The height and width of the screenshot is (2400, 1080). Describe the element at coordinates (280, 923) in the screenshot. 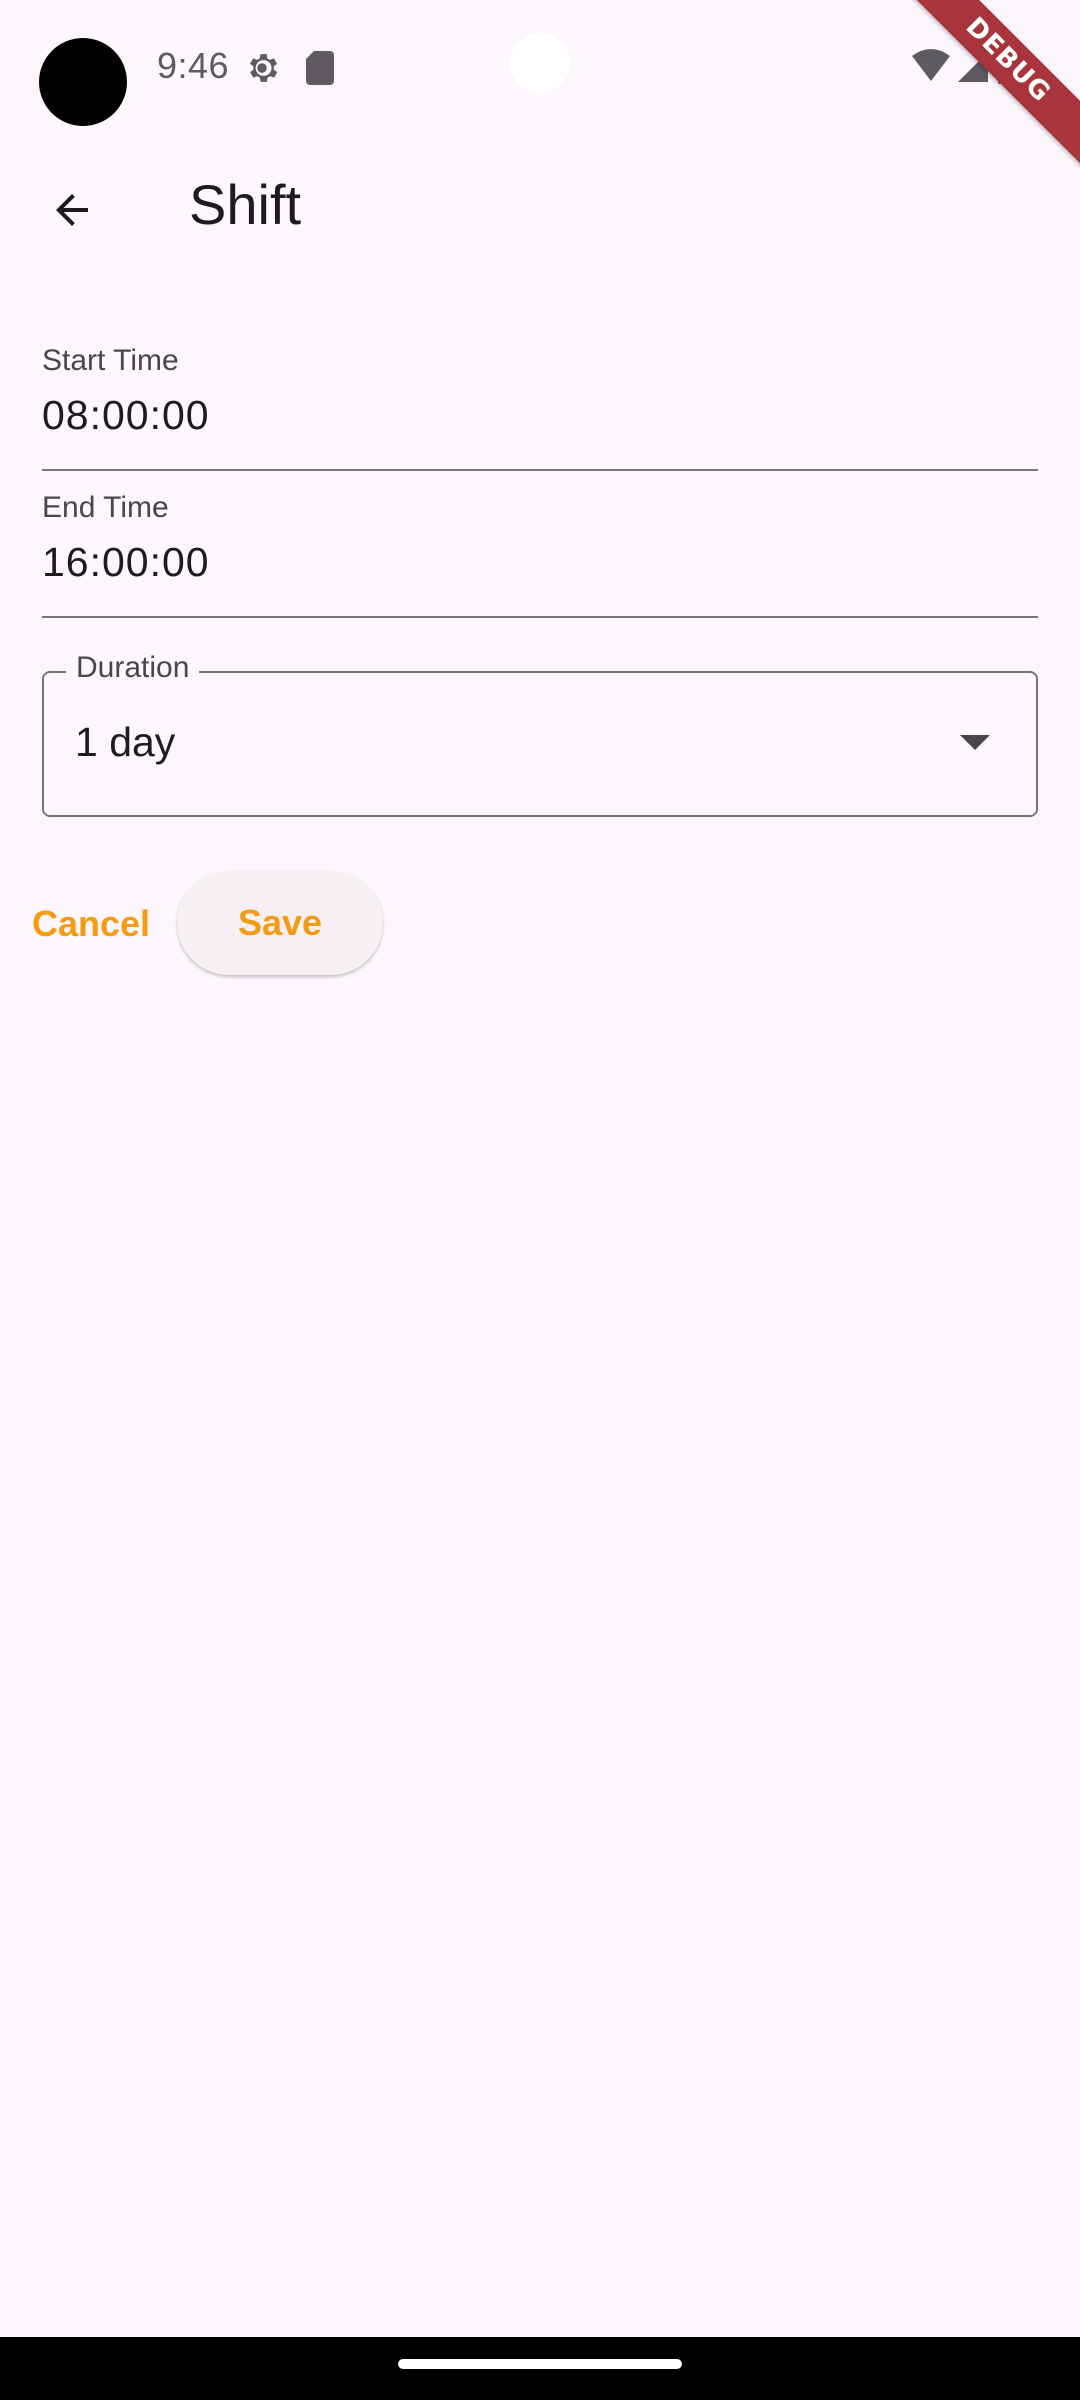

I see `save-button: Save` at that location.